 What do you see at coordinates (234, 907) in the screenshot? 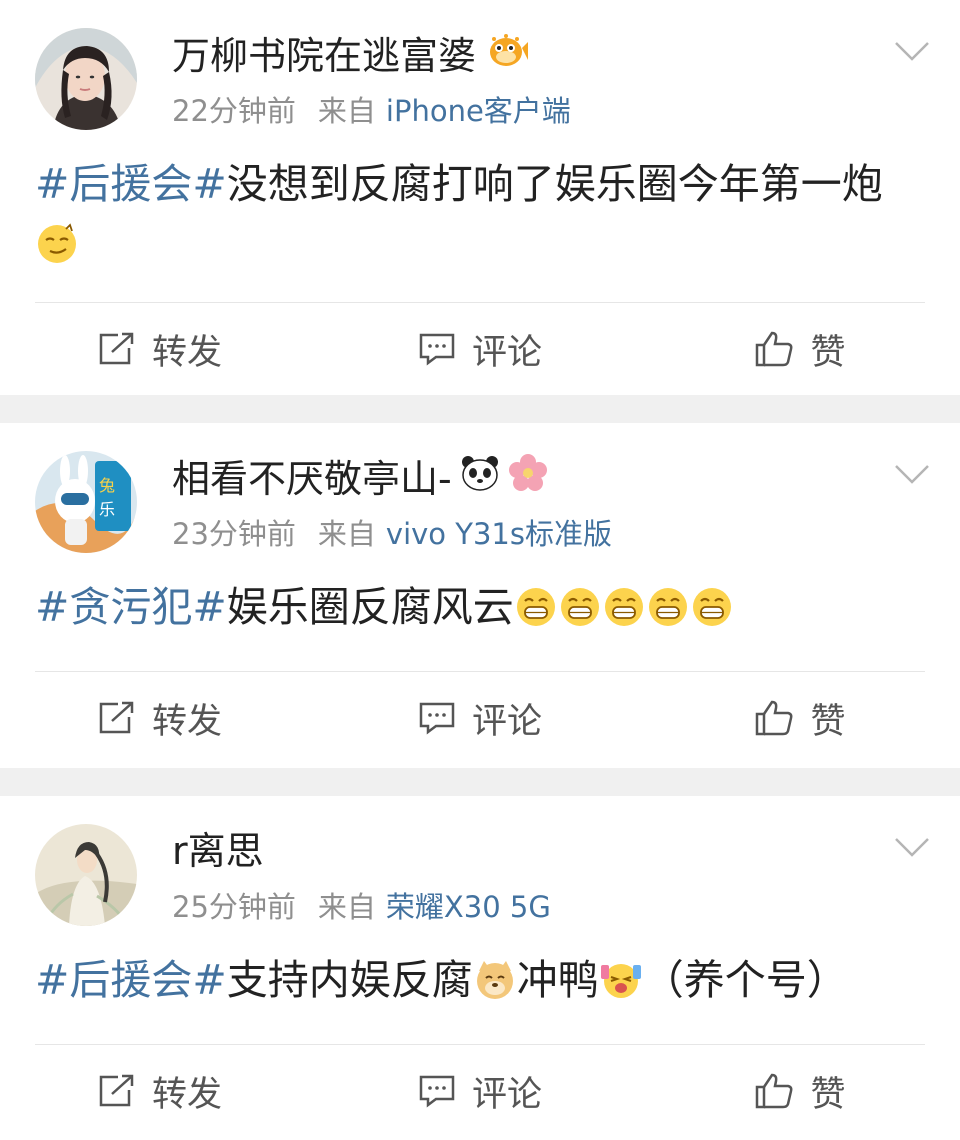
I see `post-time: 25分钟前` at bounding box center [234, 907].